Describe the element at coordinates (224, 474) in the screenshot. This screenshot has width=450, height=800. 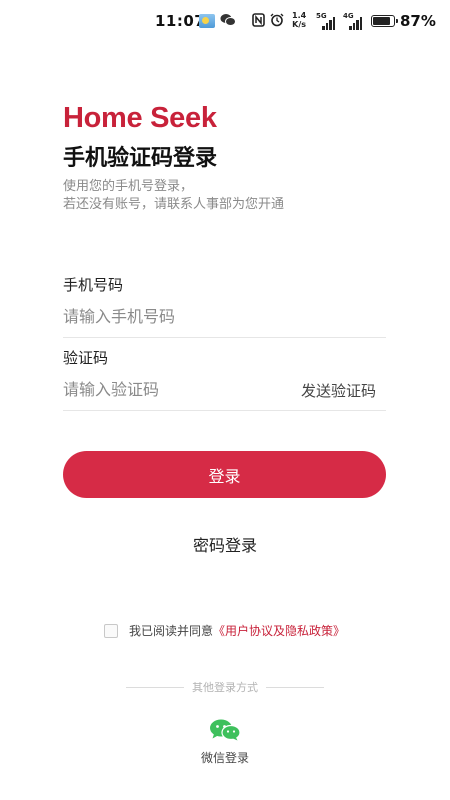
I see `login-button: 登录` at that location.